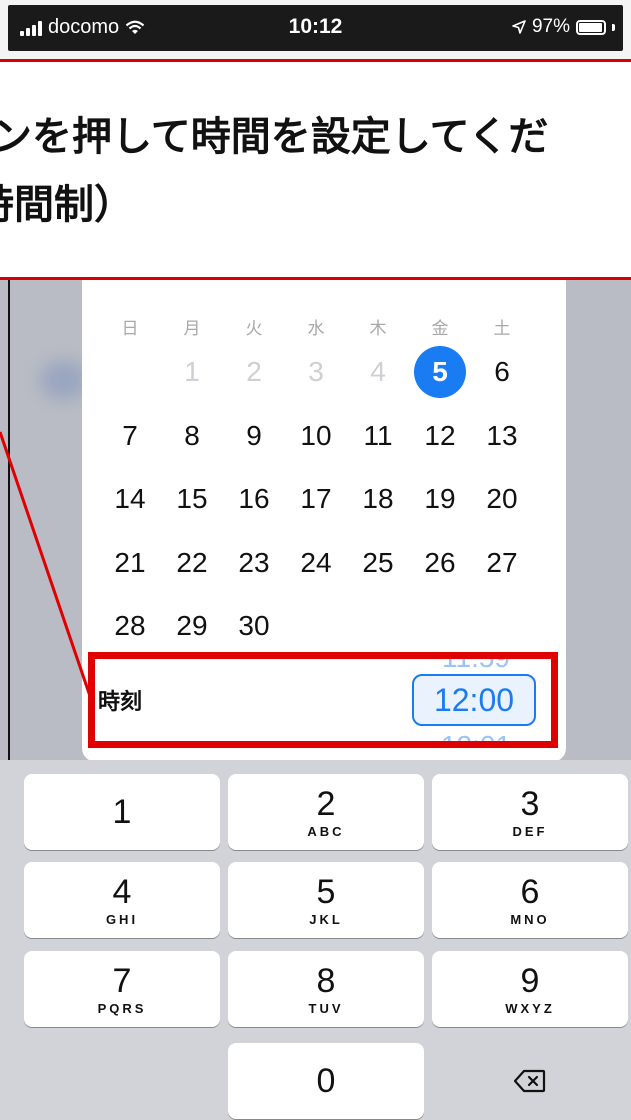 This screenshot has width=631, height=1120. I want to click on delete-backspace-icon, so click(530, 1081).